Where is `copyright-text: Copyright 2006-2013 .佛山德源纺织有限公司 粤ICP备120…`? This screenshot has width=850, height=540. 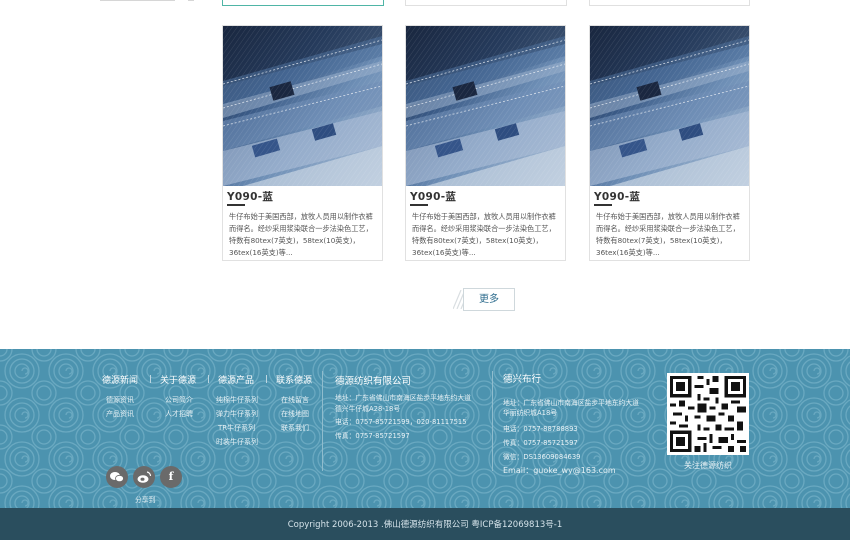 copyright-text: Copyright 2006-2013 .佛山德源纺织有限公司 粤ICP备120… is located at coordinates (425, 525).